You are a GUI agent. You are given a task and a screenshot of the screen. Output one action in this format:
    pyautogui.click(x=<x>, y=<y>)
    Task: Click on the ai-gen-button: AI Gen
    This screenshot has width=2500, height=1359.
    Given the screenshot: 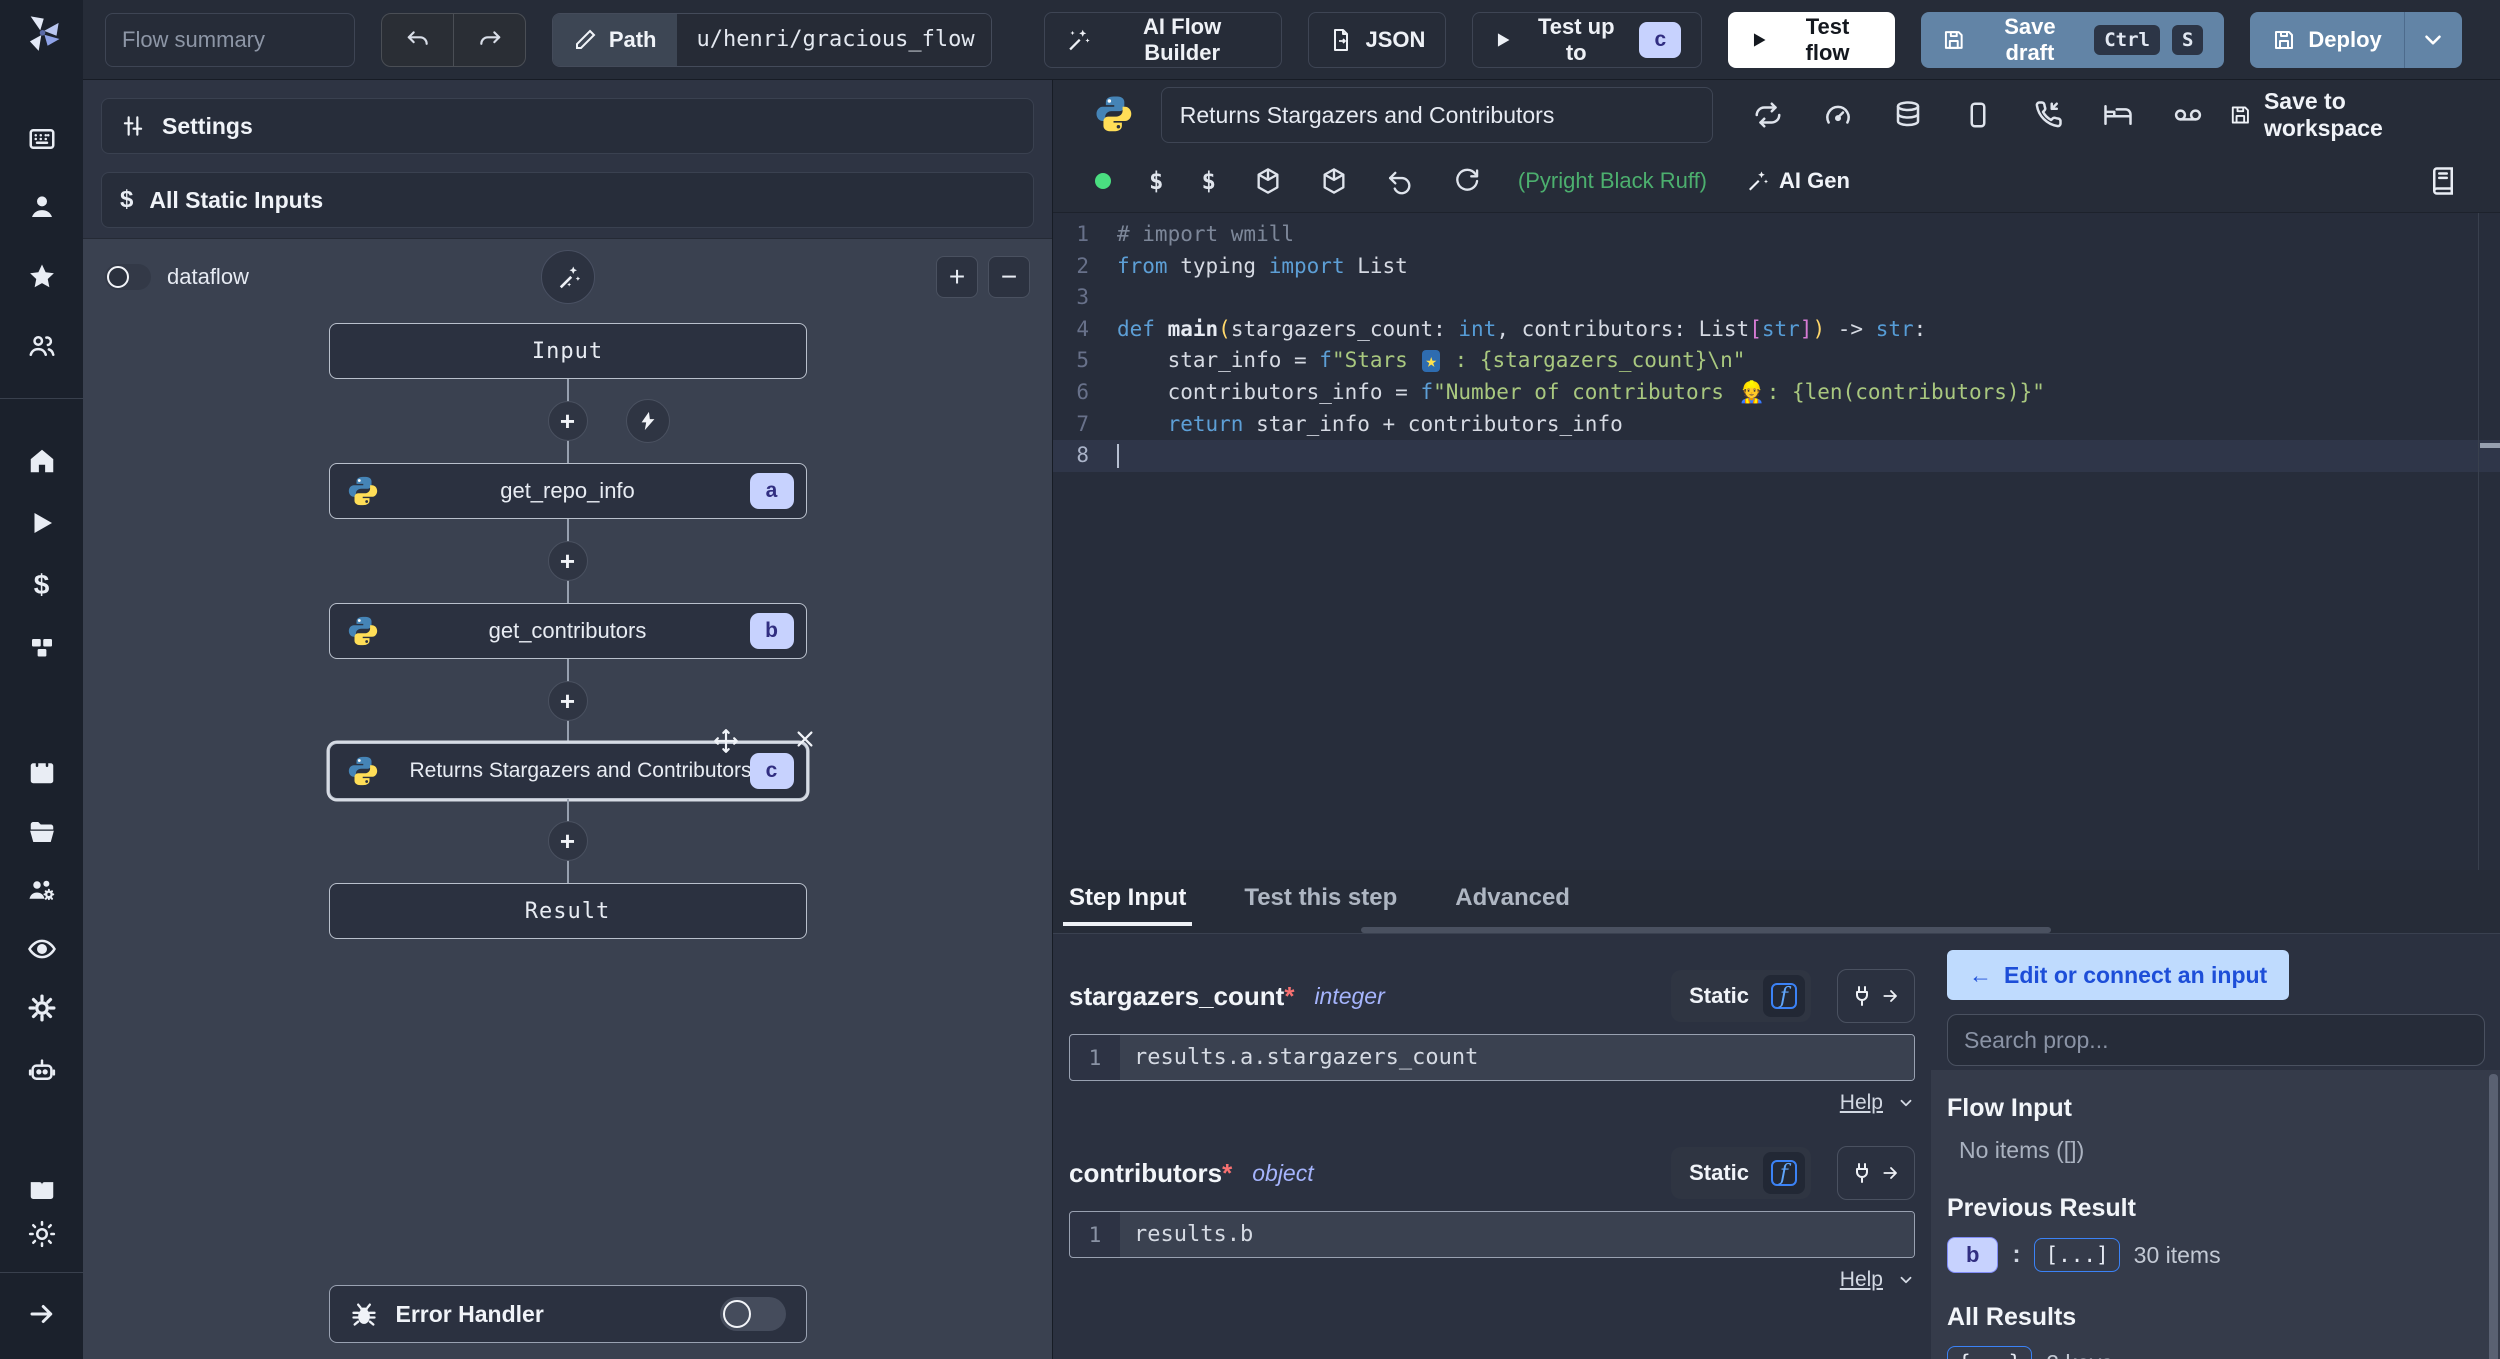 What is the action you would take?
    pyautogui.click(x=1797, y=181)
    